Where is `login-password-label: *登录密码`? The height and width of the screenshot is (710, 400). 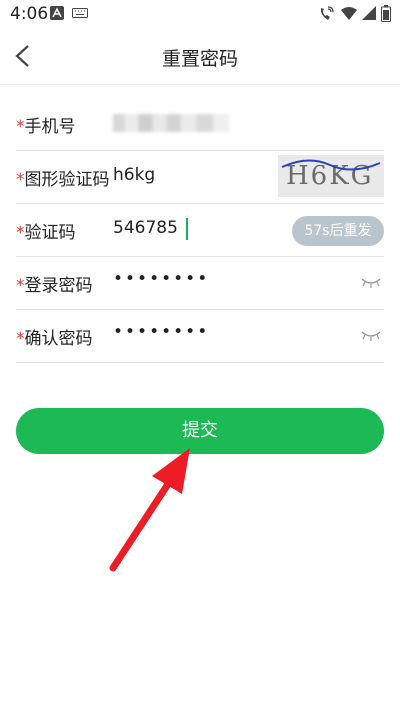
login-password-label: *登录密码 is located at coordinates (54, 286).